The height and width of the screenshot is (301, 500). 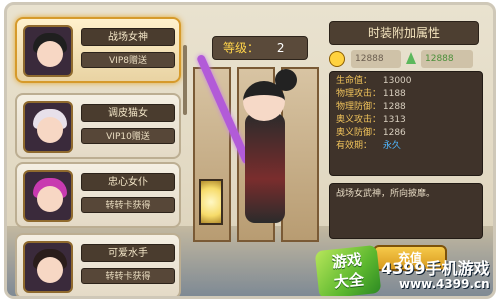 I want to click on combat-power-row: 12888 12888, so click(x=404, y=59).